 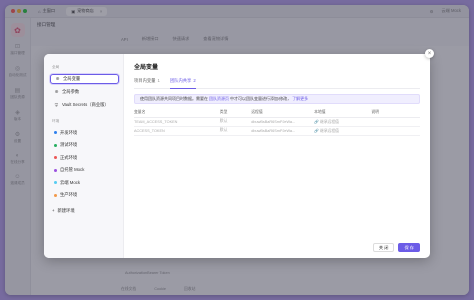 I want to click on shield-icon: ⛨, so click(x=56, y=105).